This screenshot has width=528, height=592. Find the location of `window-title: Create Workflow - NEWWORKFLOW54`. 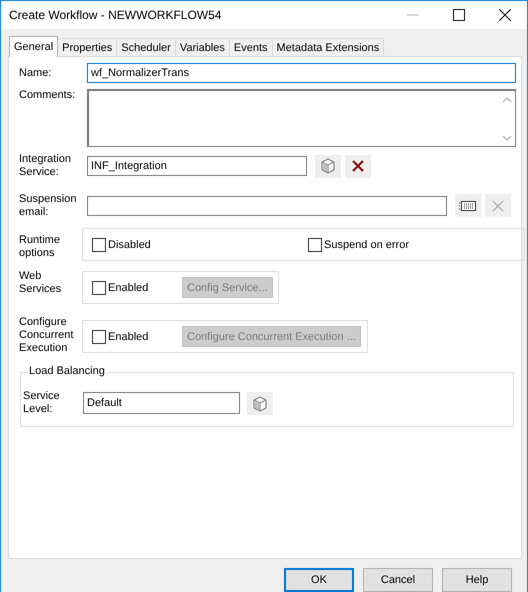

window-title: Create Workflow - NEWWORKFLOW54 is located at coordinates (115, 15).